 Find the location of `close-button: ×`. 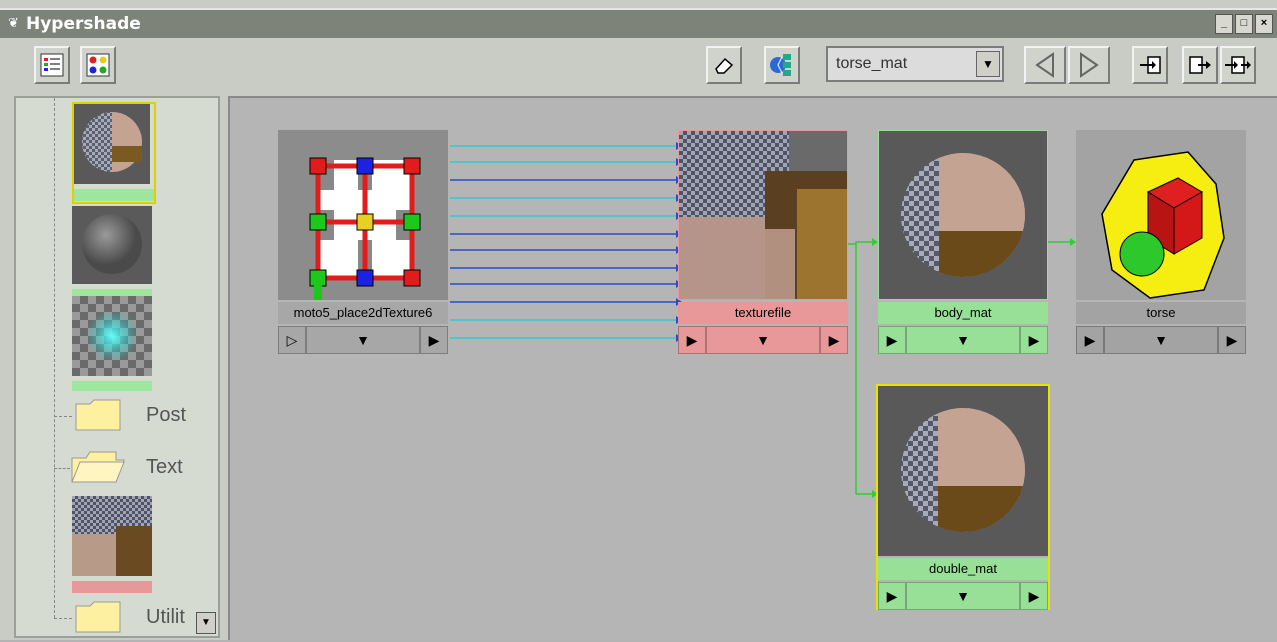

close-button: × is located at coordinates (1264, 24).